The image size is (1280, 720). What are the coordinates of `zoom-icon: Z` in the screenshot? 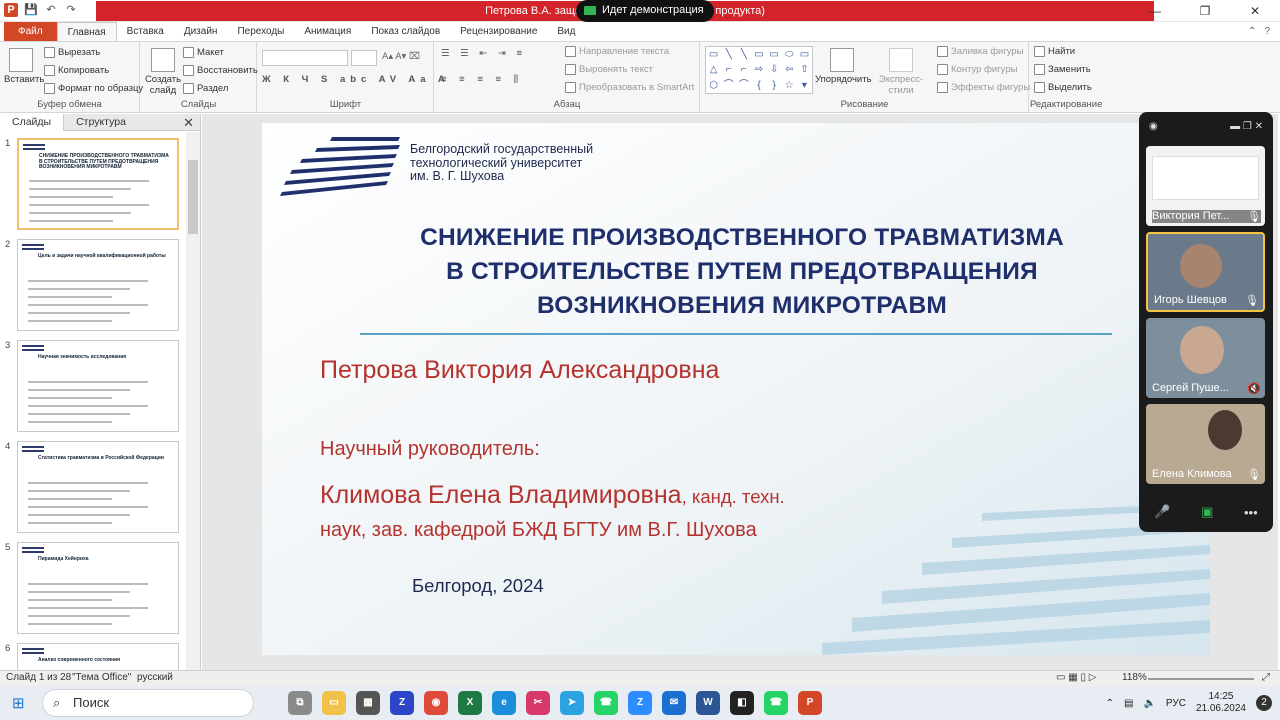 It's located at (640, 703).